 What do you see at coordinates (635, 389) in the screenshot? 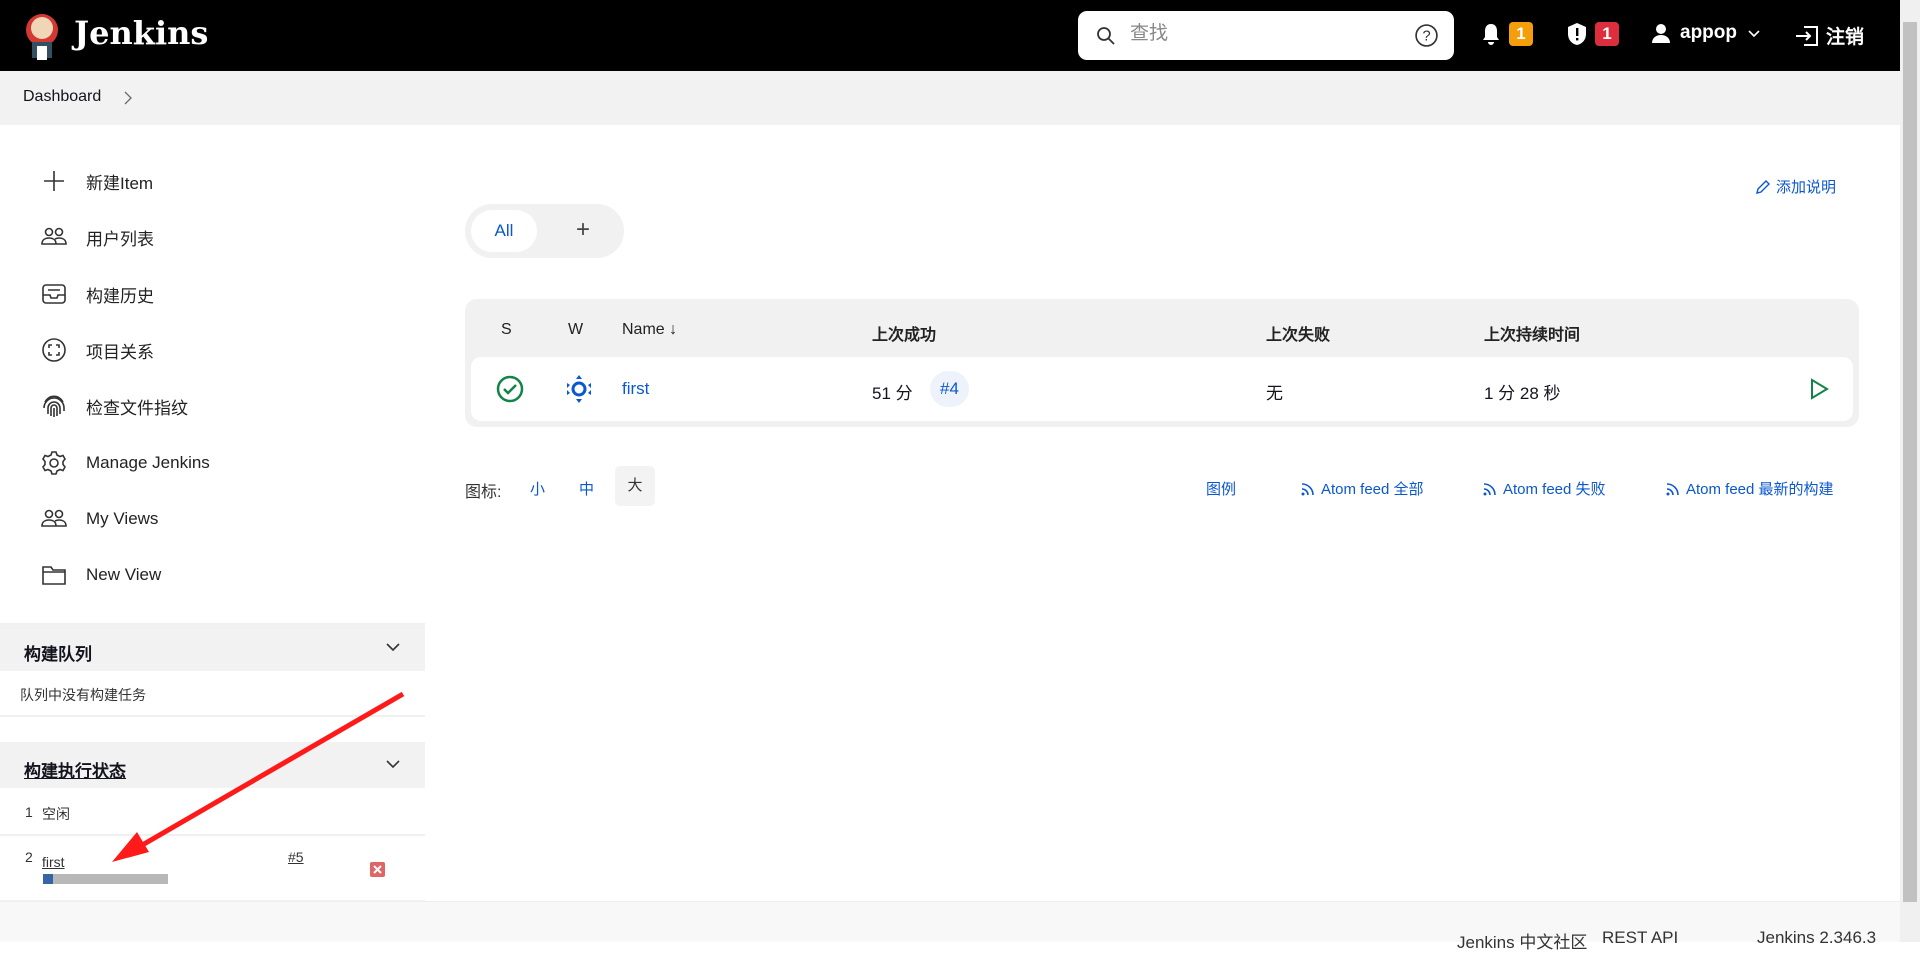
I see `job-link-first: first` at bounding box center [635, 389].